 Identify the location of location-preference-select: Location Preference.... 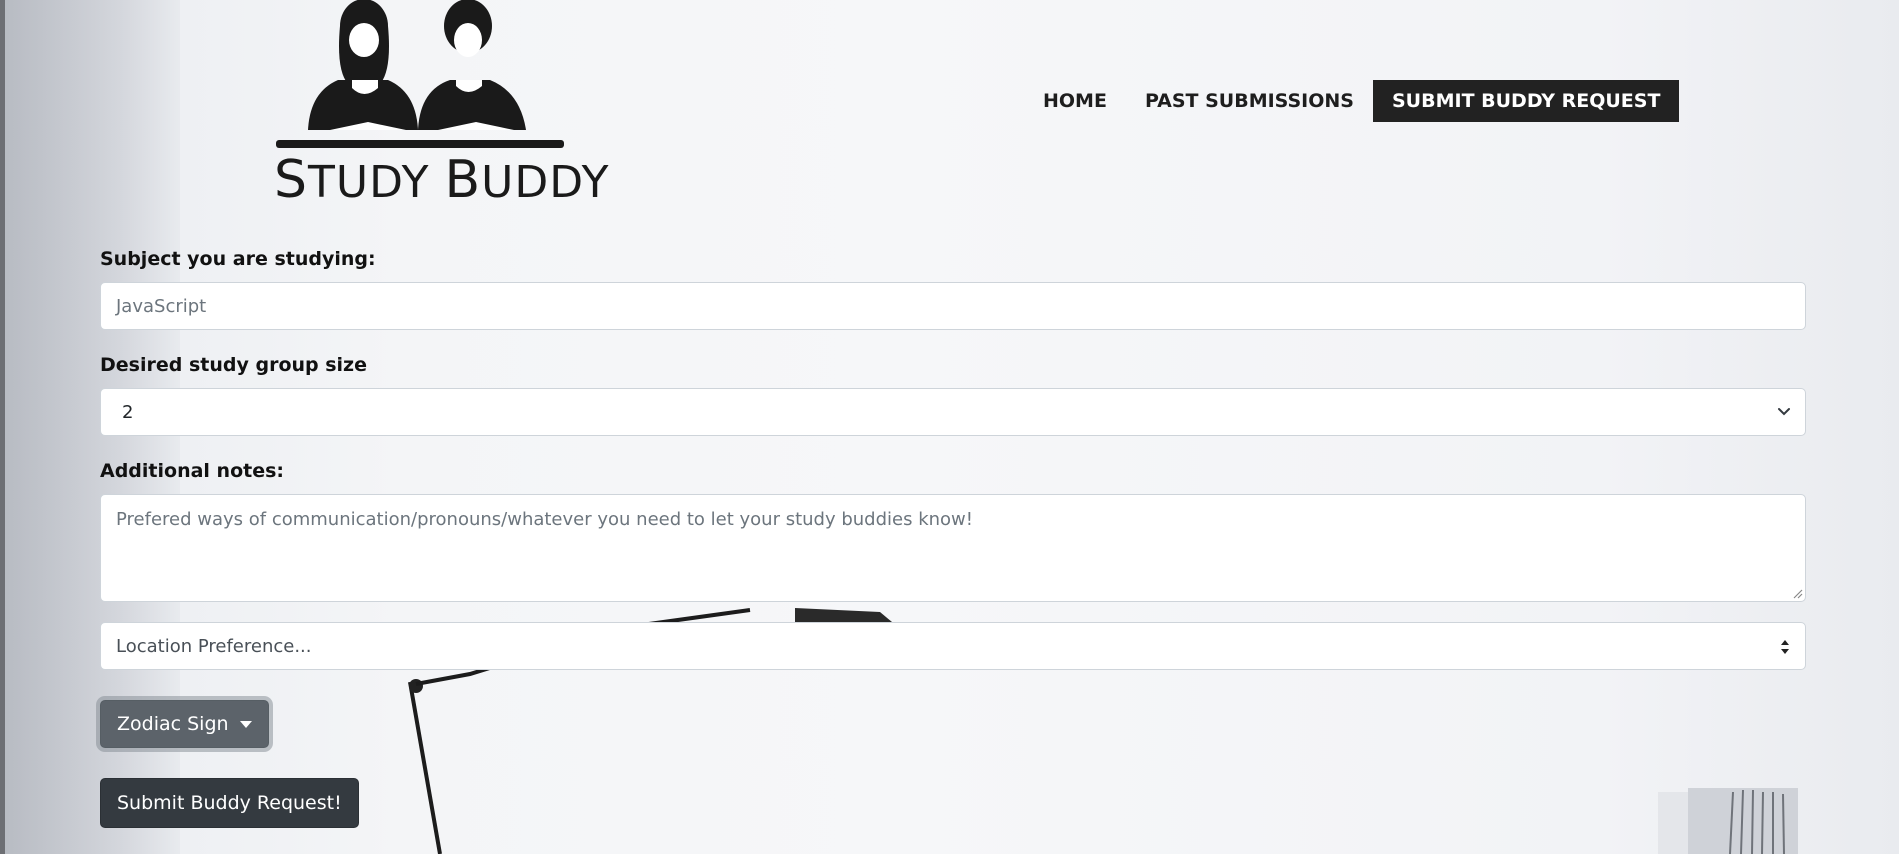
(953, 646).